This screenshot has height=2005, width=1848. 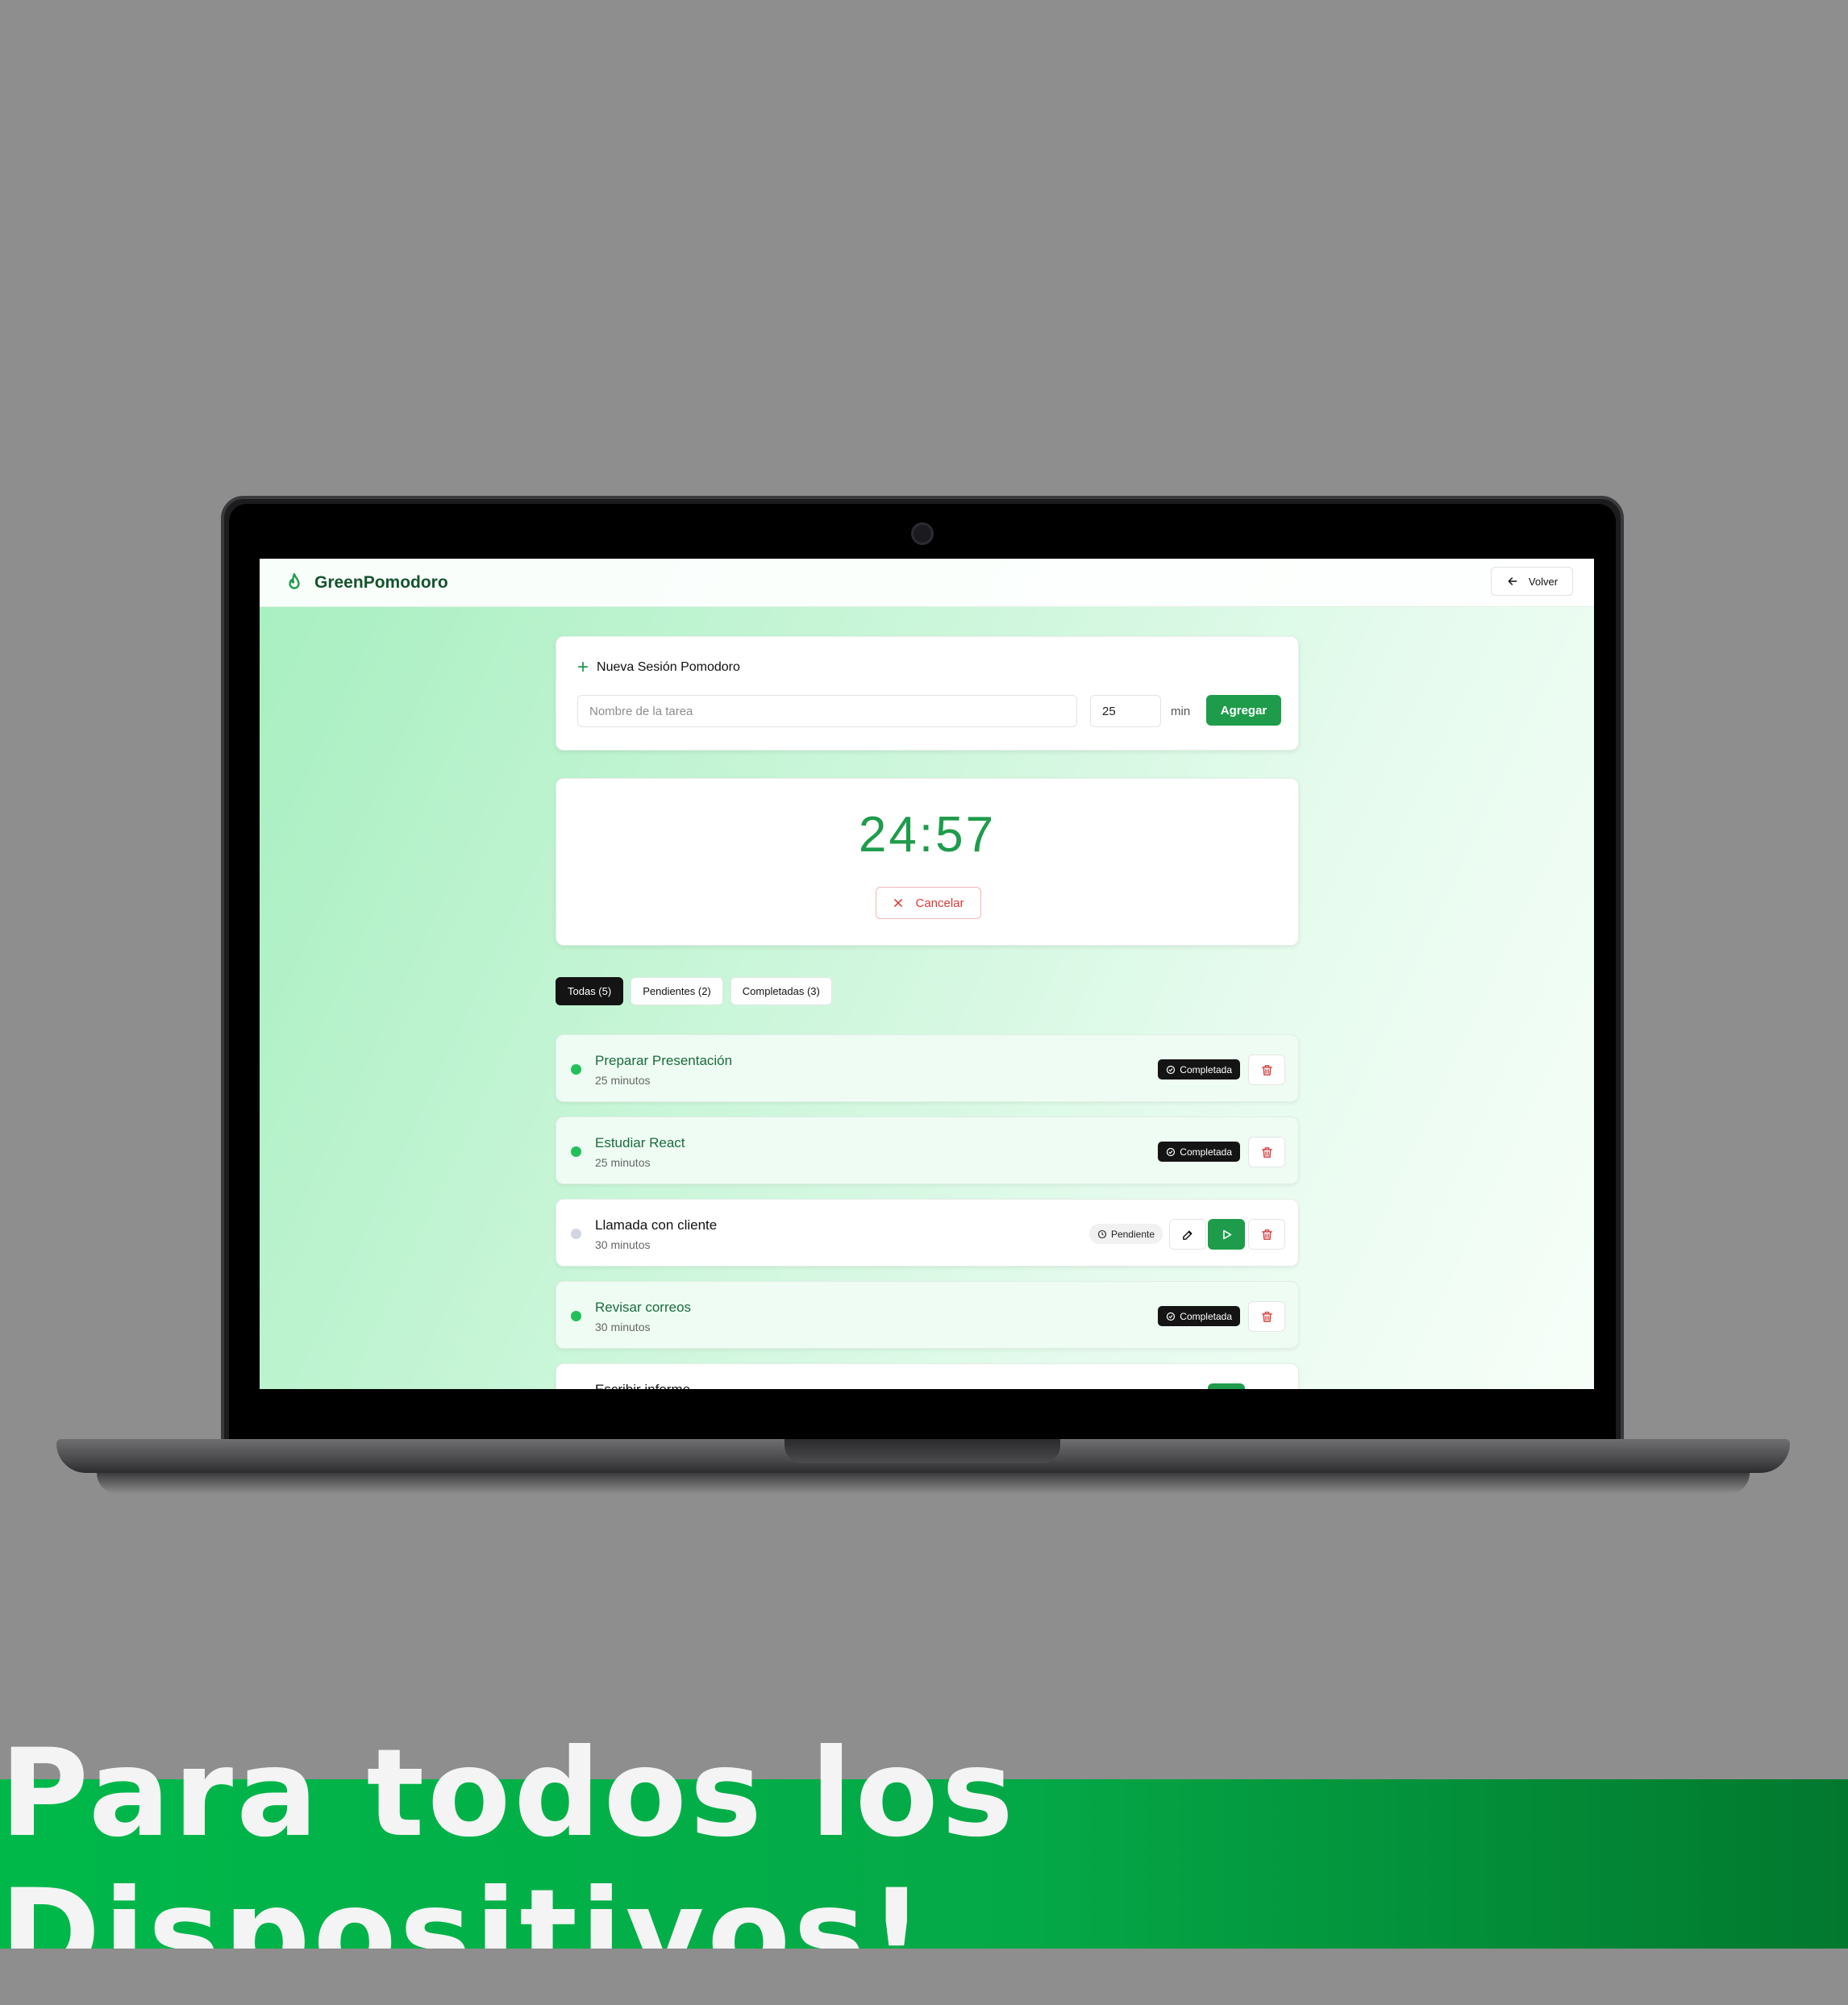 What do you see at coordinates (642, 1386) in the screenshot?
I see `task-name: Escribir informe` at bounding box center [642, 1386].